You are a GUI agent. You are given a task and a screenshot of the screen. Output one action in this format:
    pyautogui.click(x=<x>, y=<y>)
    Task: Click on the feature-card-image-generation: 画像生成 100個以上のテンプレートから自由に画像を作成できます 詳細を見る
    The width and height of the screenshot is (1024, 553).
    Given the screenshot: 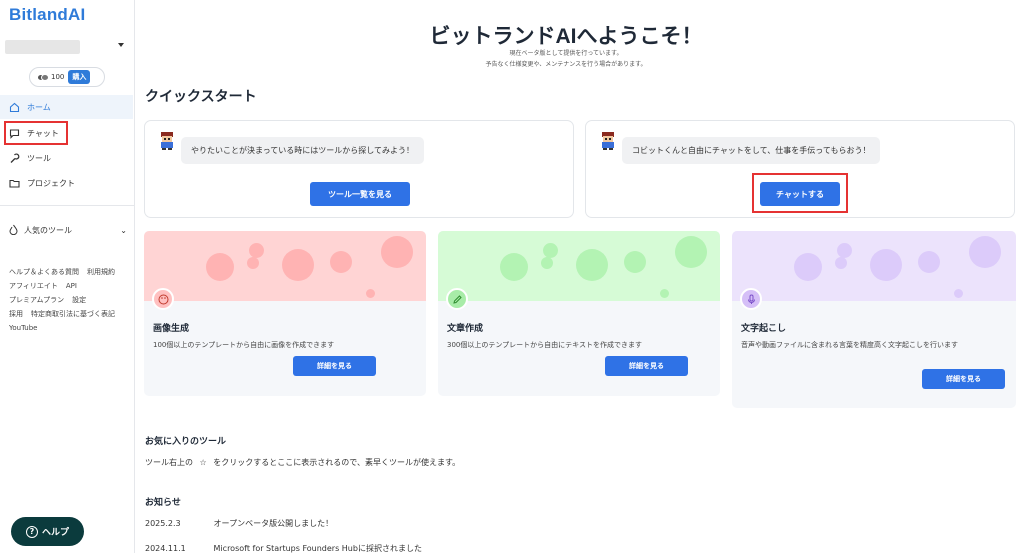 What is the action you would take?
    pyautogui.click(x=285, y=313)
    